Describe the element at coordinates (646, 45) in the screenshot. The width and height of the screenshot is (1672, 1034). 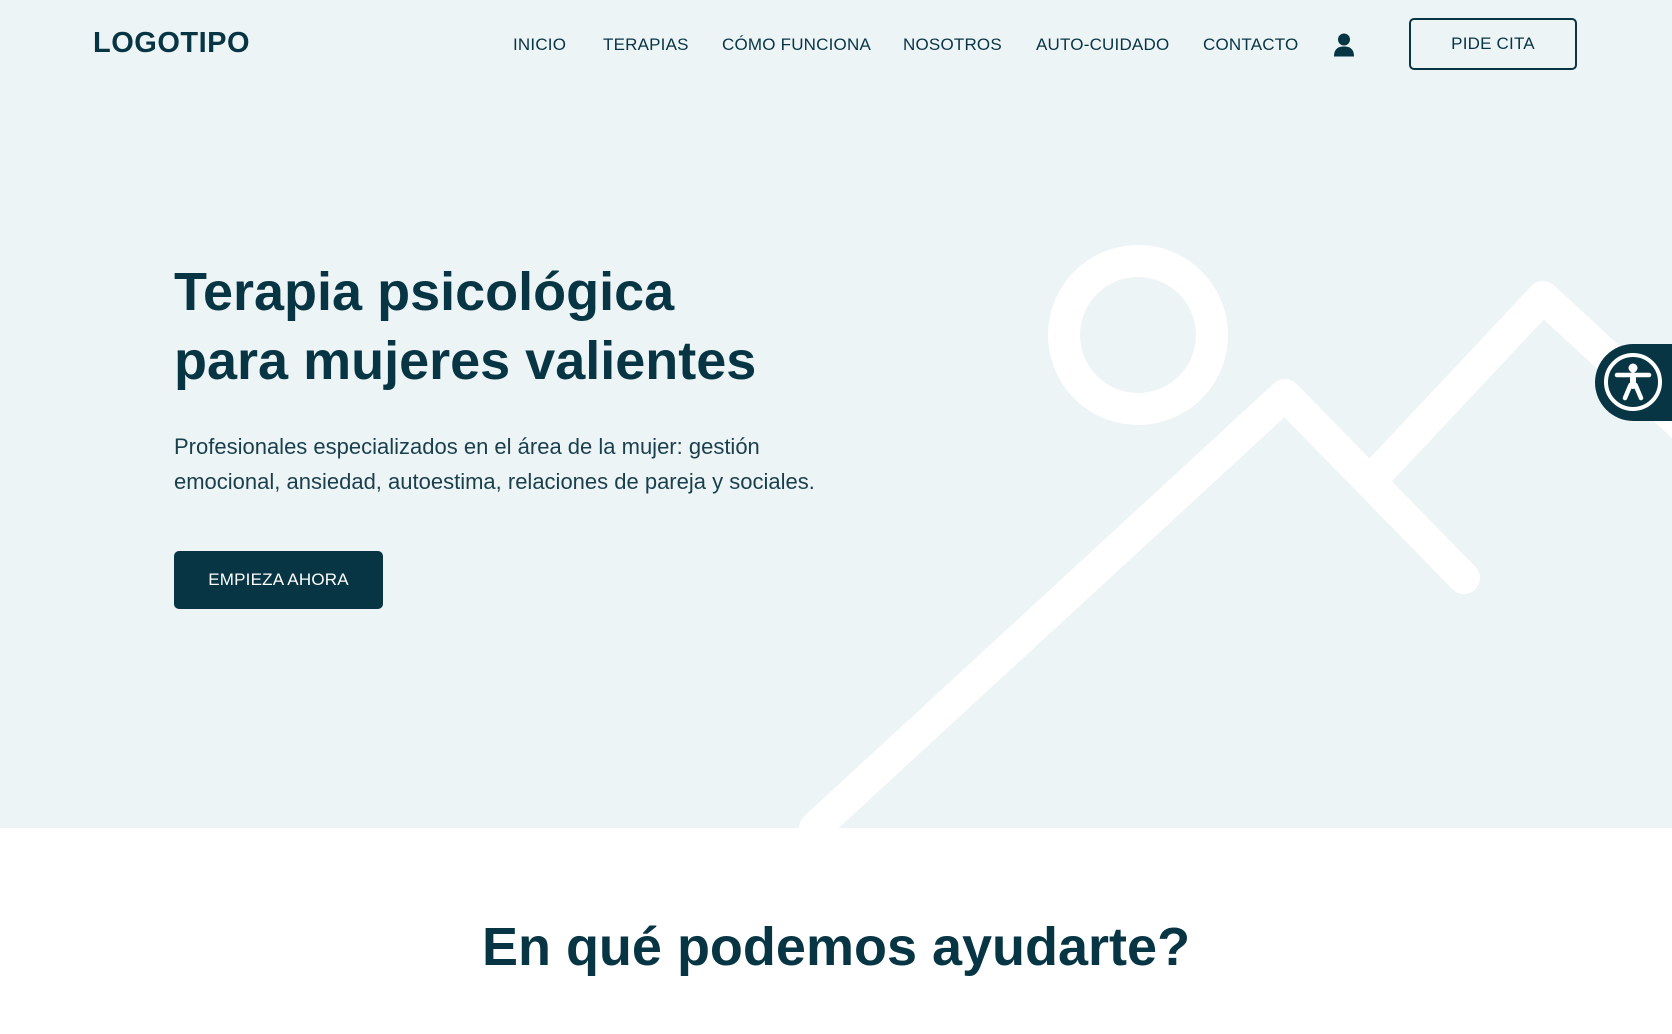
I see `nav-item-terapias: TERAPIAS` at that location.